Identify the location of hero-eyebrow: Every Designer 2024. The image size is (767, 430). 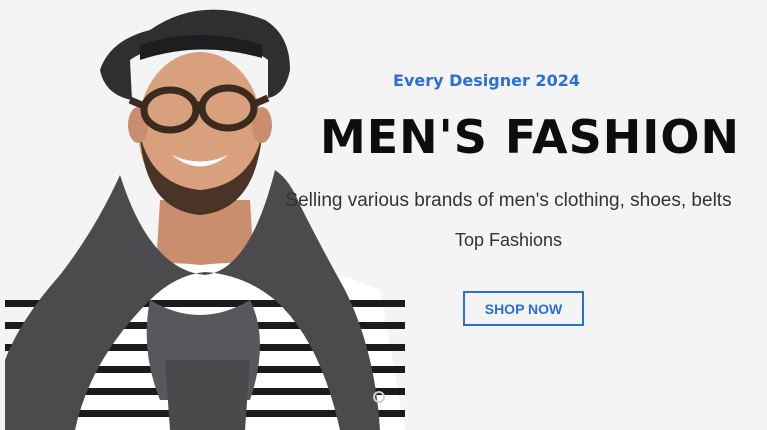
(486, 80).